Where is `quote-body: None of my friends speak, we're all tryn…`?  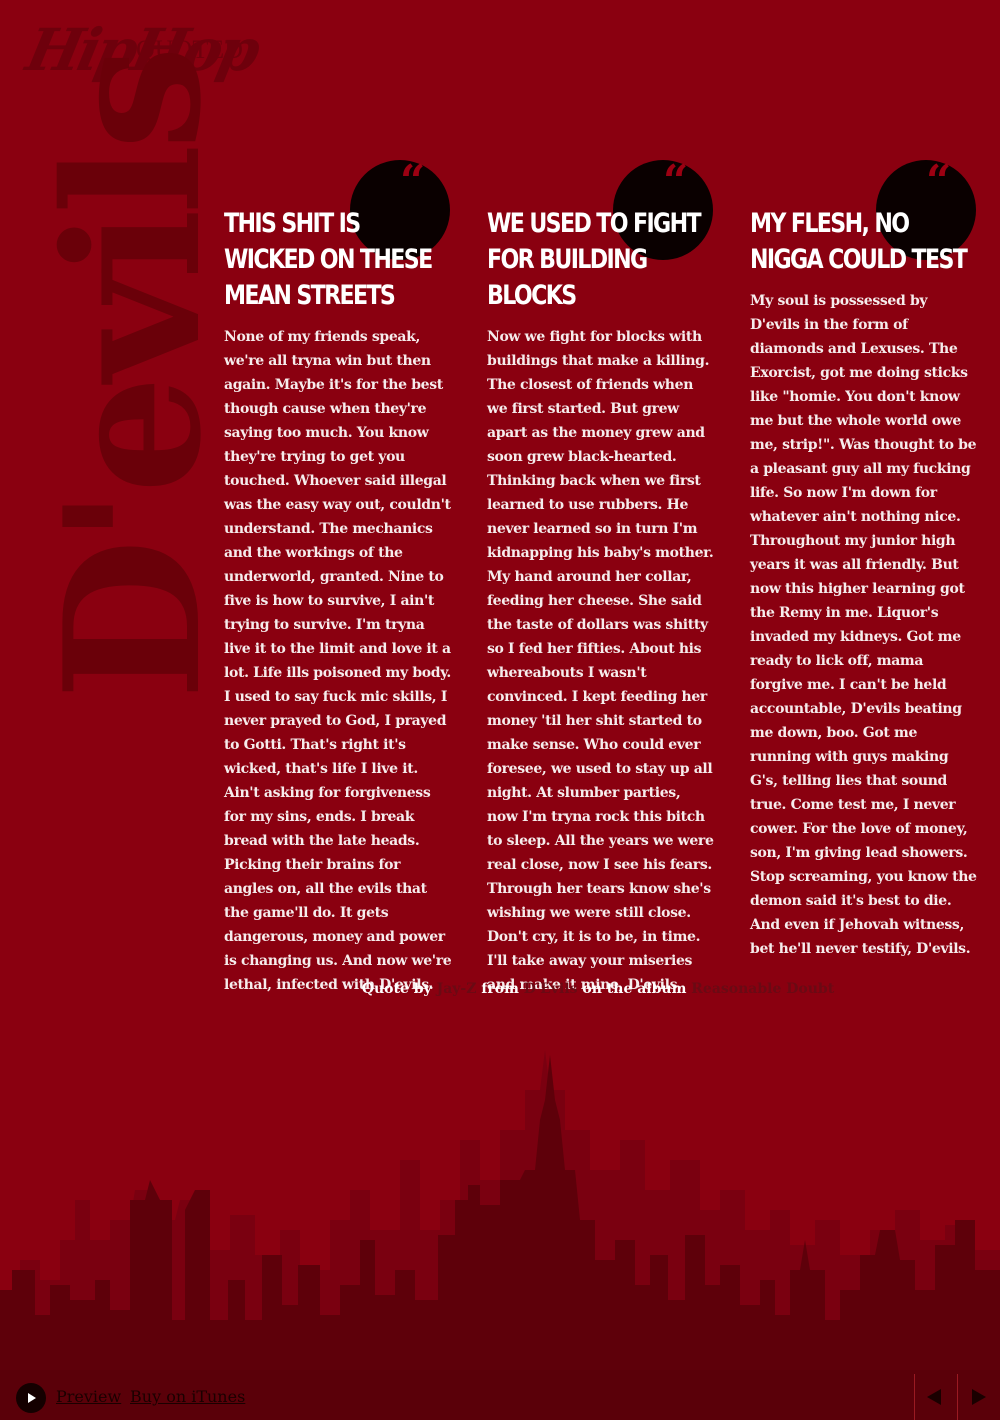
quote-body: None of my friends speak, we're all tryn… is located at coordinates (338, 661).